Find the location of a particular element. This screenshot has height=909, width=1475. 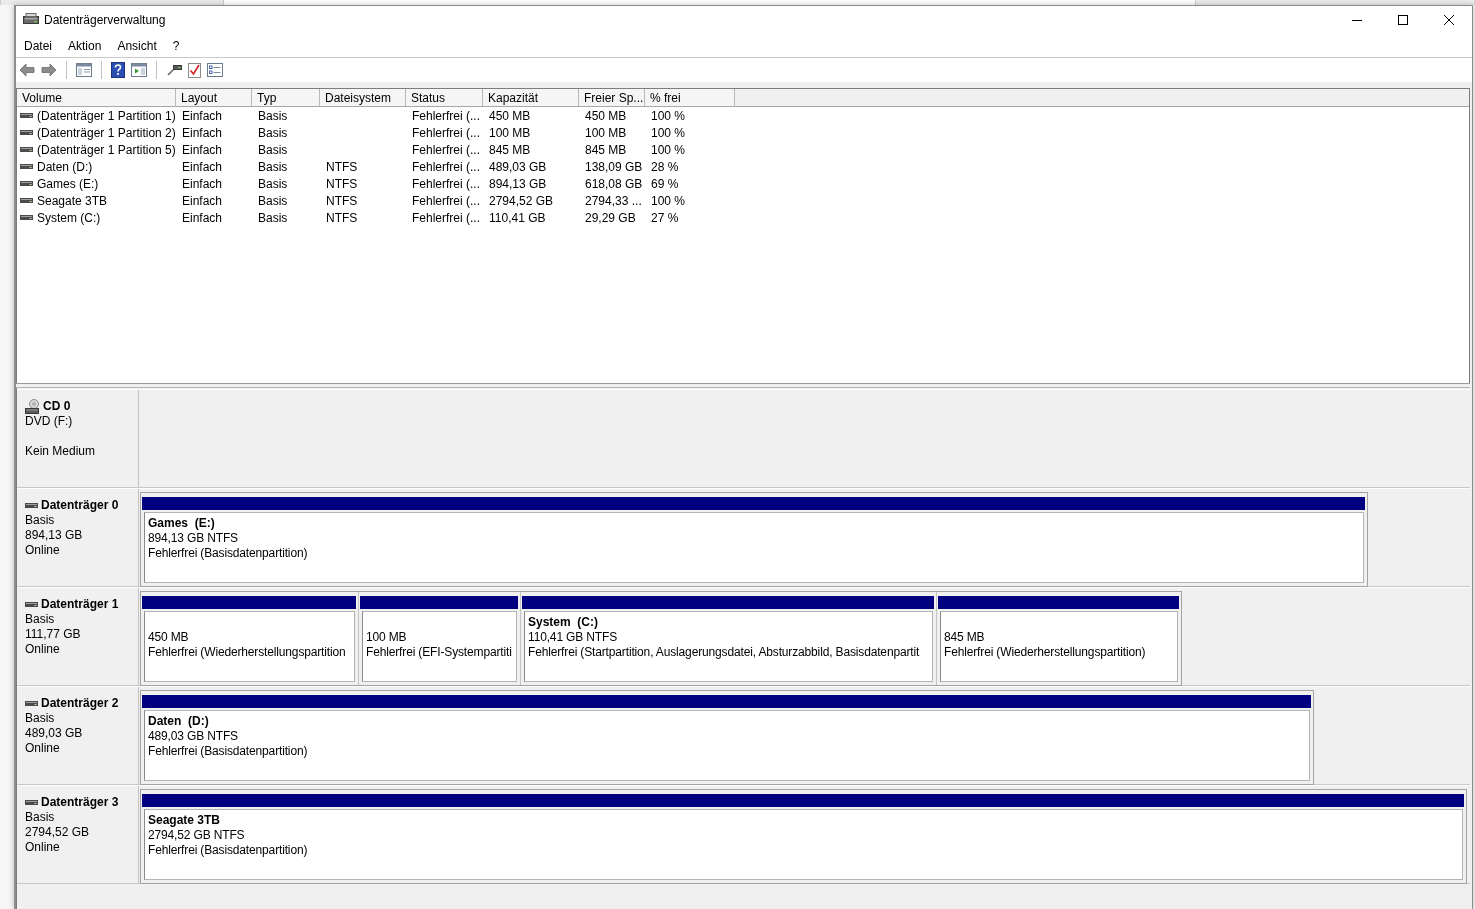

column-header: Status is located at coordinates (444, 97).